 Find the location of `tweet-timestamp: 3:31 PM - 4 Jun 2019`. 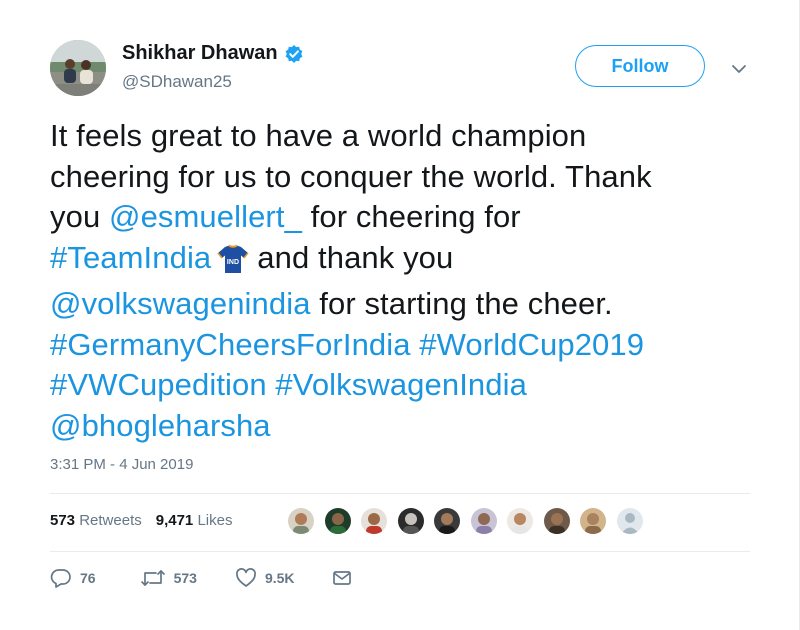

tweet-timestamp: 3:31 PM - 4 Jun 2019 is located at coordinates (121, 464).